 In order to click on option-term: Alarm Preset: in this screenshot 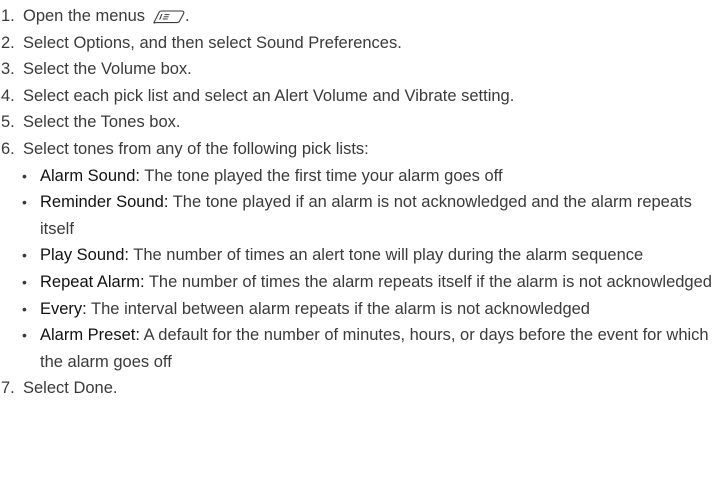, I will do `click(90, 335)`.